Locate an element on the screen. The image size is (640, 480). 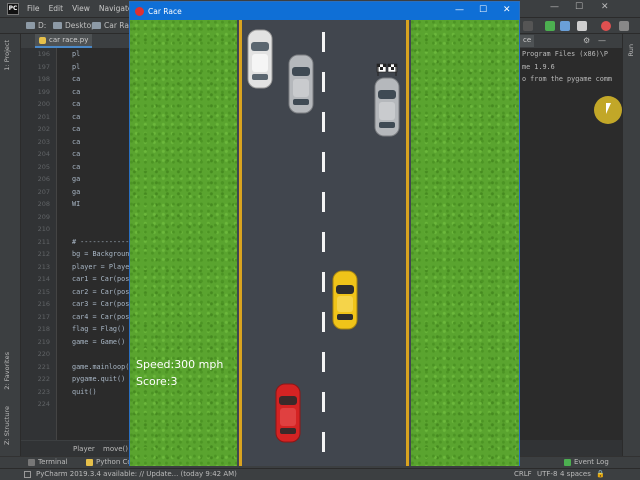
right-tool-stripe: Run is located at coordinates (631, 245).